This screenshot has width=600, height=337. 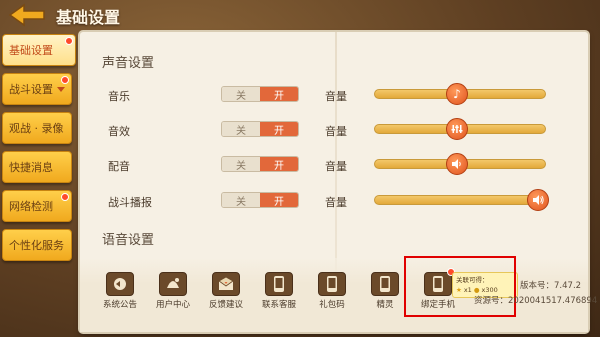 What do you see at coordinates (31, 206) in the screenshot?
I see `sidebar-item-label: 网络检测` at bounding box center [31, 206].